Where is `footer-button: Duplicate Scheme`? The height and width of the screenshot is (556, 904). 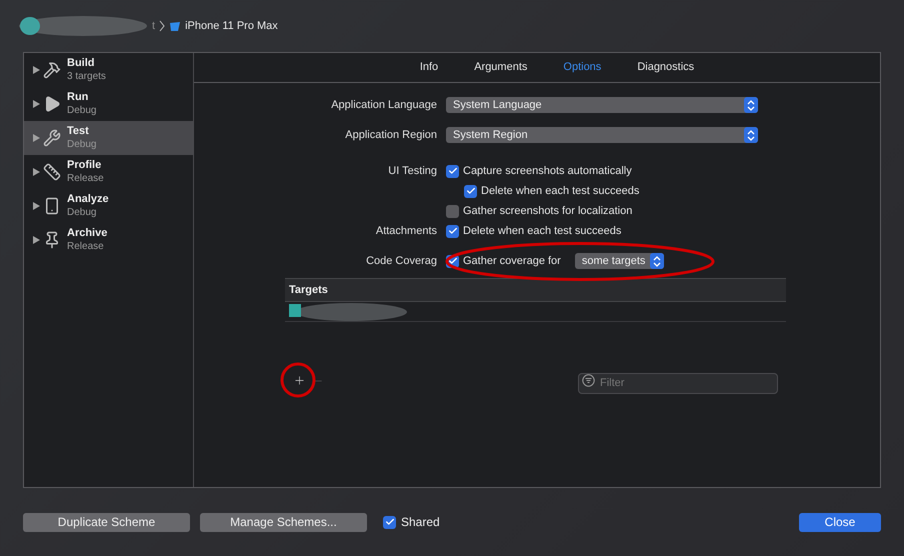 footer-button: Duplicate Scheme is located at coordinates (106, 522).